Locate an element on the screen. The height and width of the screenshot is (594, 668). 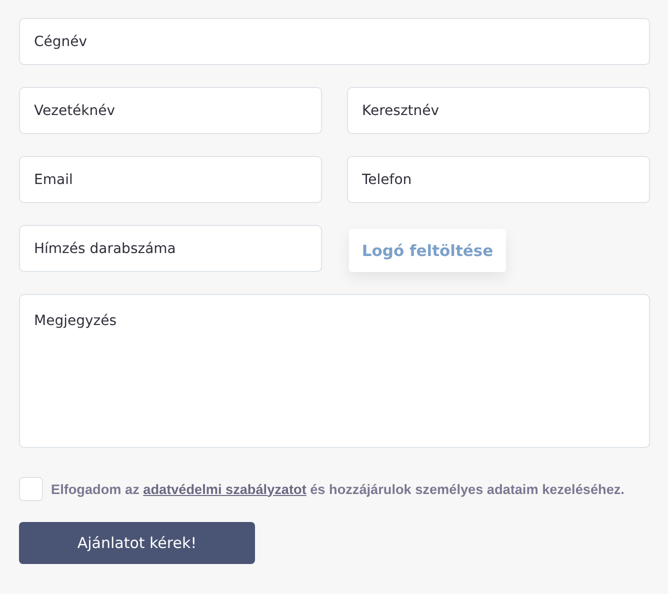
input-field: Email is located at coordinates (170, 179).